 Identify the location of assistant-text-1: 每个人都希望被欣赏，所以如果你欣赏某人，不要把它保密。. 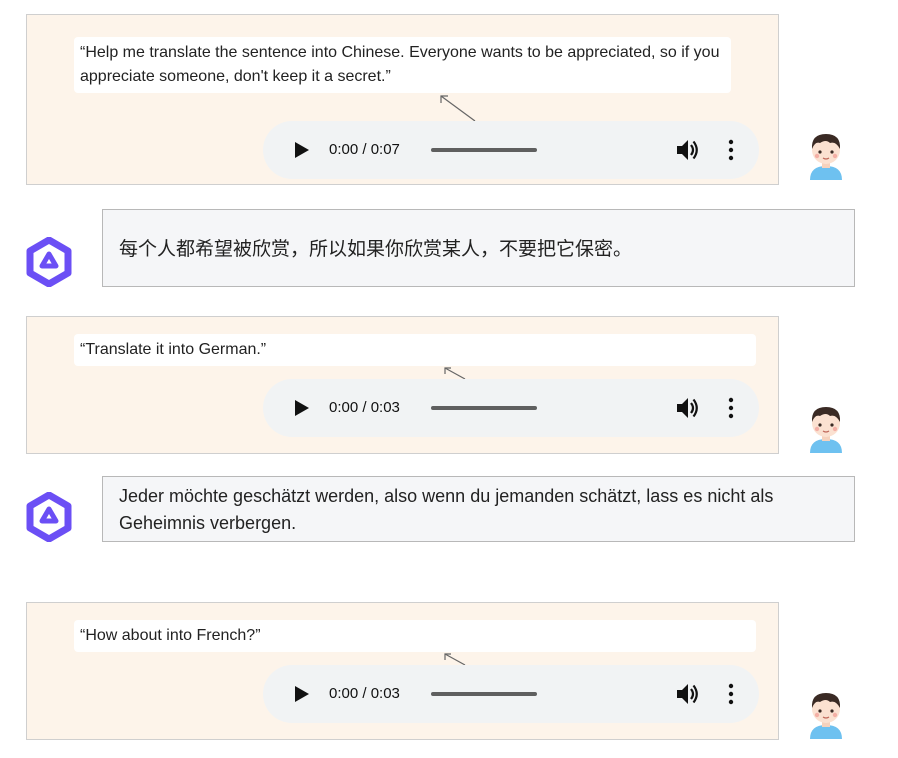
(376, 249).